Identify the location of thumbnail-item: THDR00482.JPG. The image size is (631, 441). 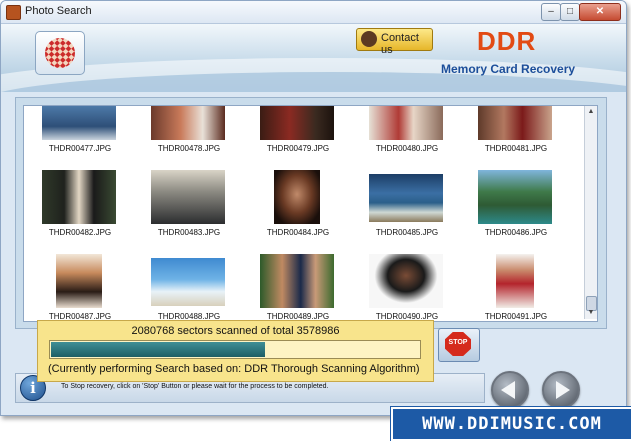
(80, 203).